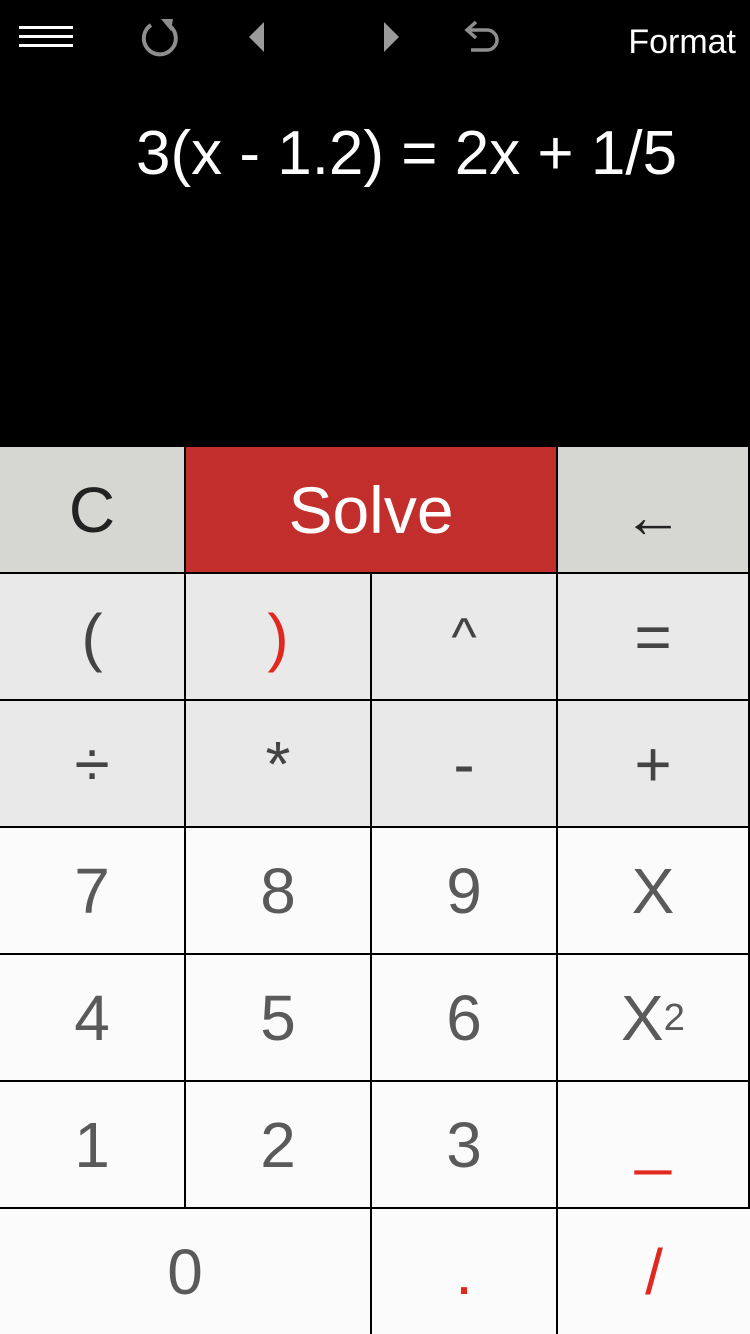 The image size is (750, 1334). I want to click on equals-key: =, so click(654, 637).